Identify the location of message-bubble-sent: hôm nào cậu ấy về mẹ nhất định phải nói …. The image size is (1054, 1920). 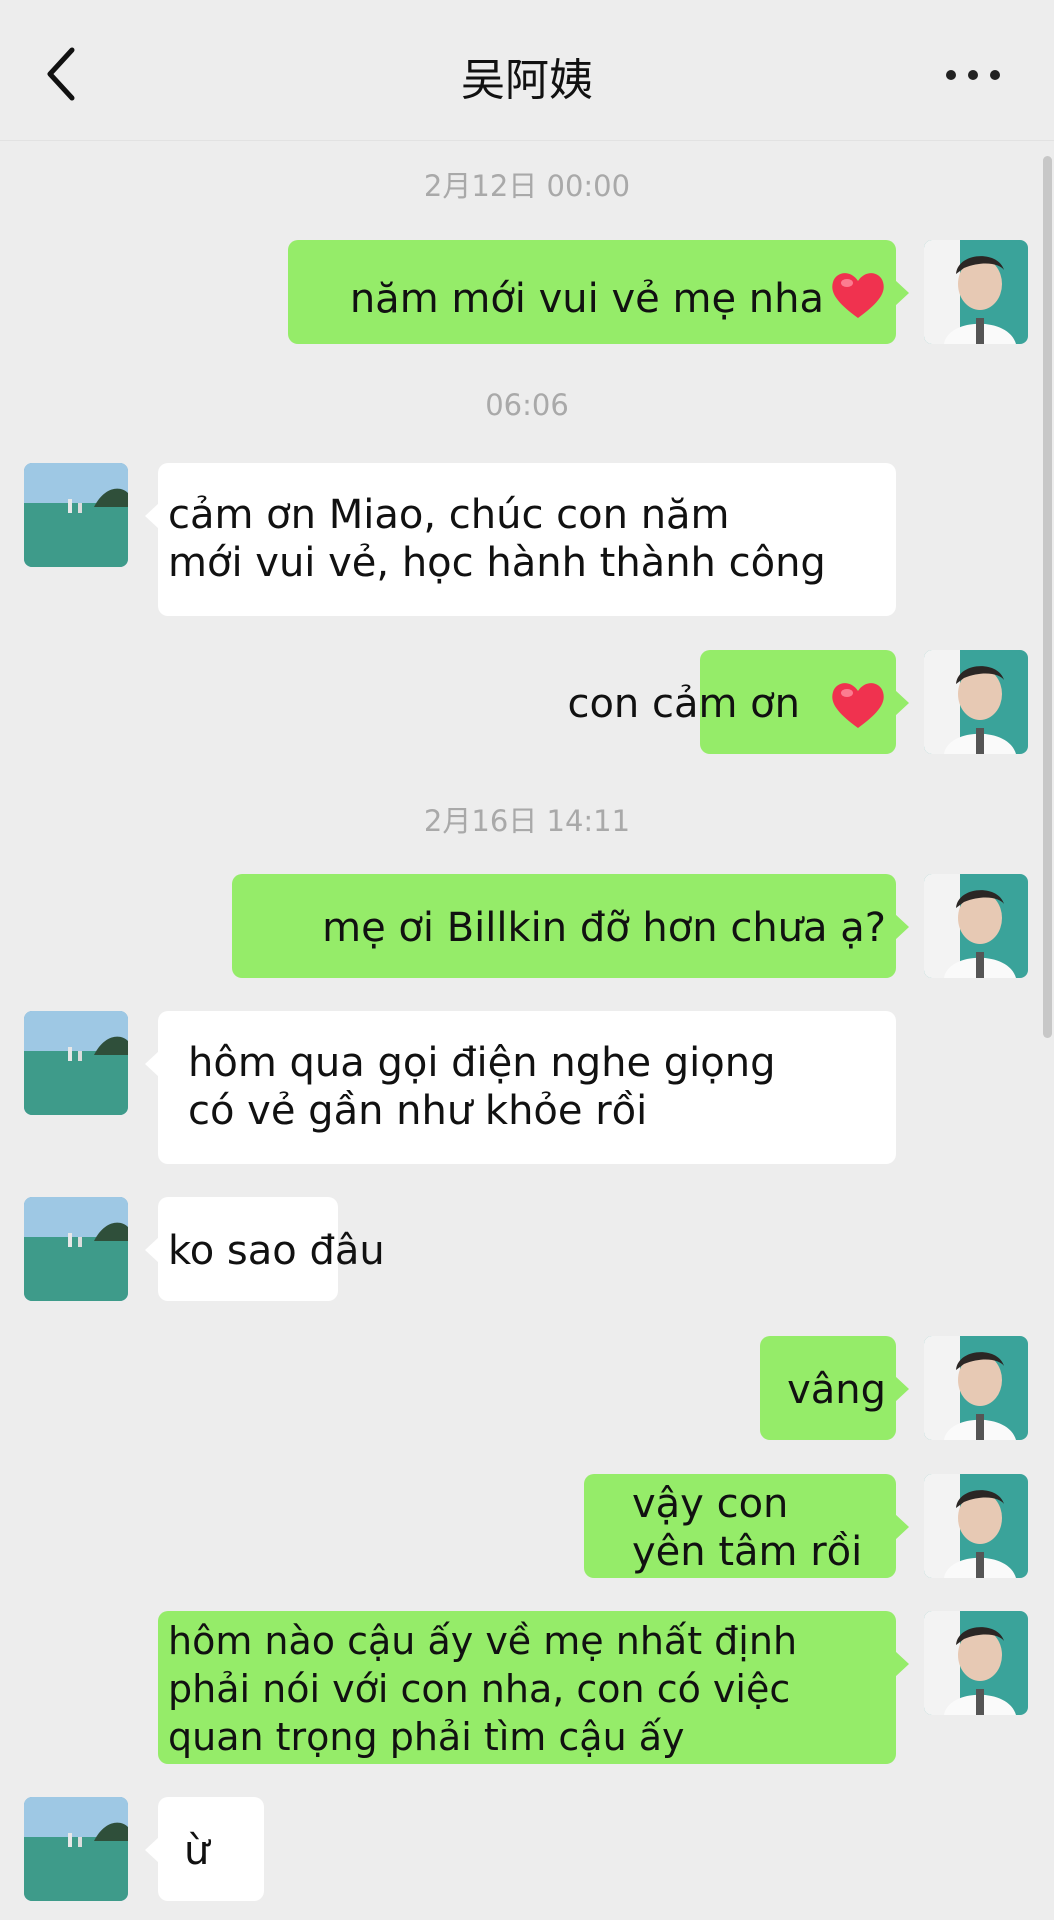
(533, 1687).